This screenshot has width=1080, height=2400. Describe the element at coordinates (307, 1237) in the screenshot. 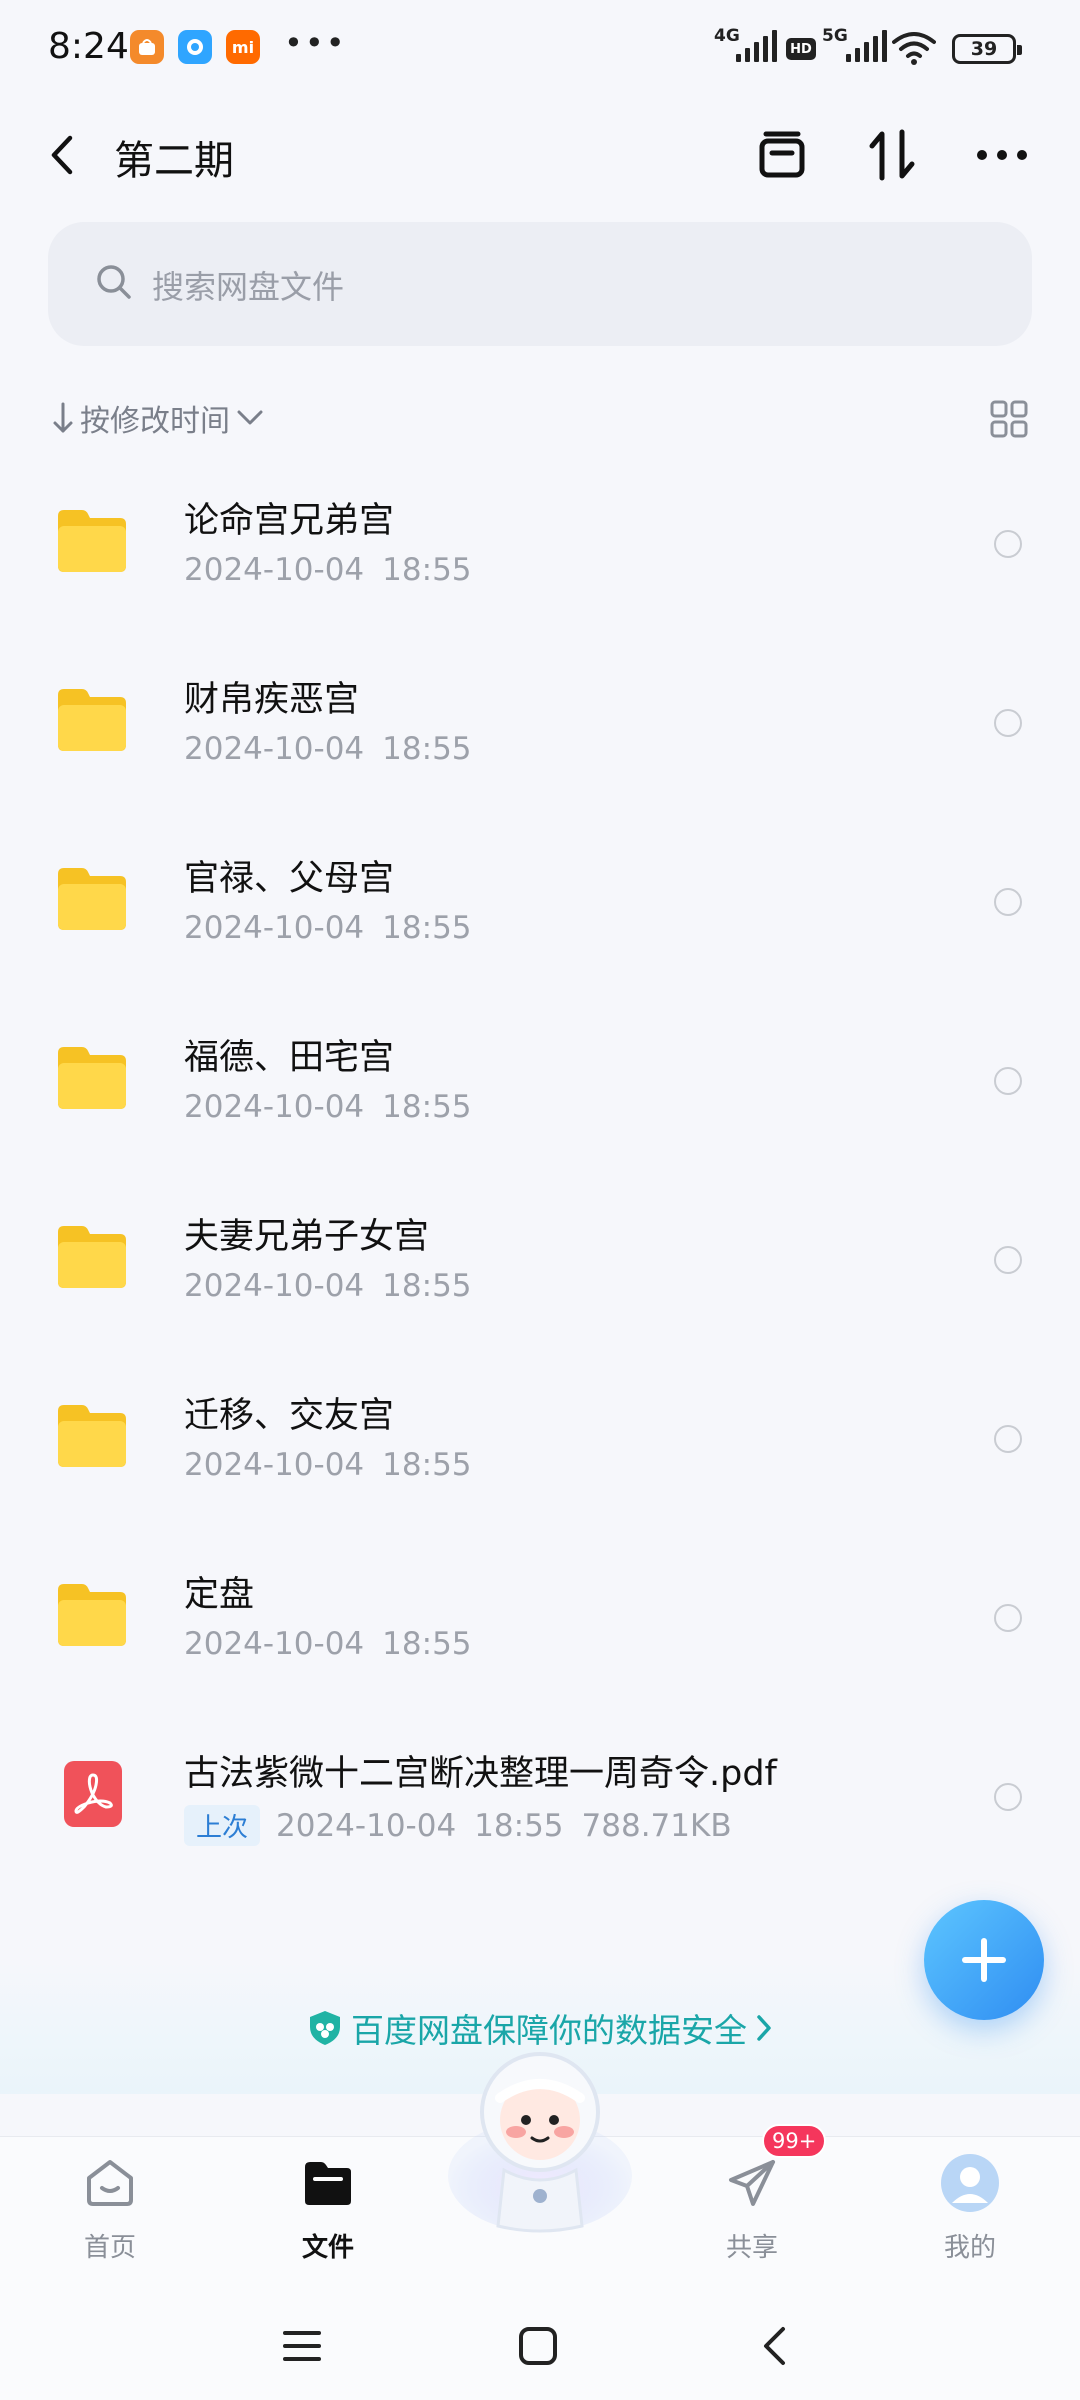

I see `file-name: 夫妻兄弟子女宫` at that location.